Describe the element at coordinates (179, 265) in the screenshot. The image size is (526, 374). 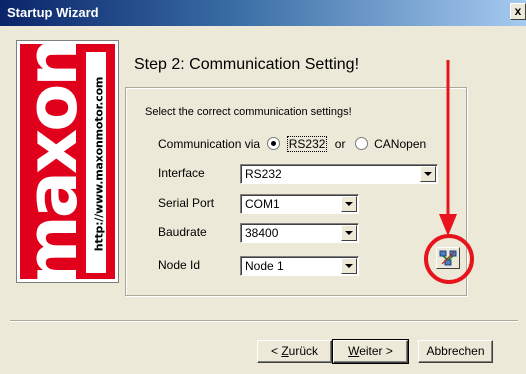
I see `node-id-label: Node Id` at that location.